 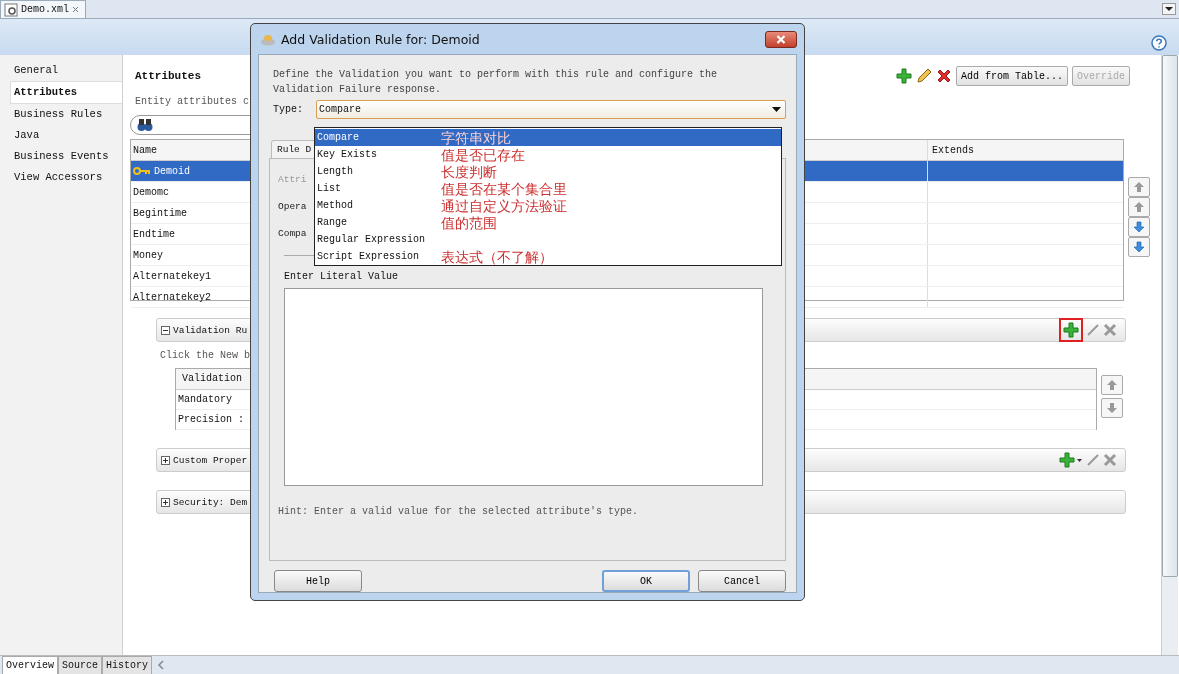 What do you see at coordinates (476, 137) in the screenshot?
I see `annotation-text: 字符串对比` at bounding box center [476, 137].